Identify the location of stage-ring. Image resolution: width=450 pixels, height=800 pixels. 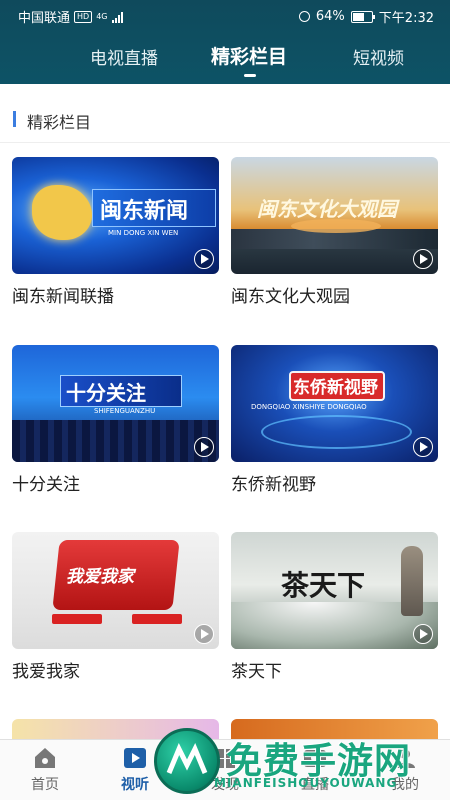
(336, 432).